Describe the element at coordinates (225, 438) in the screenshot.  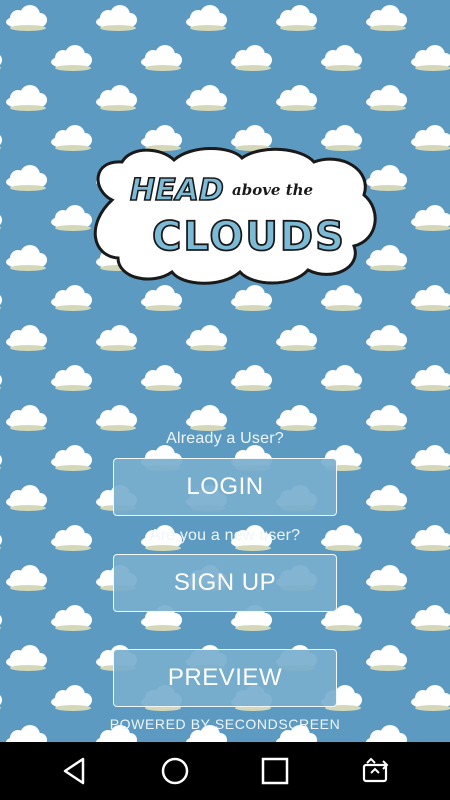
I see `already-a-user-label: Already a User?` at that location.